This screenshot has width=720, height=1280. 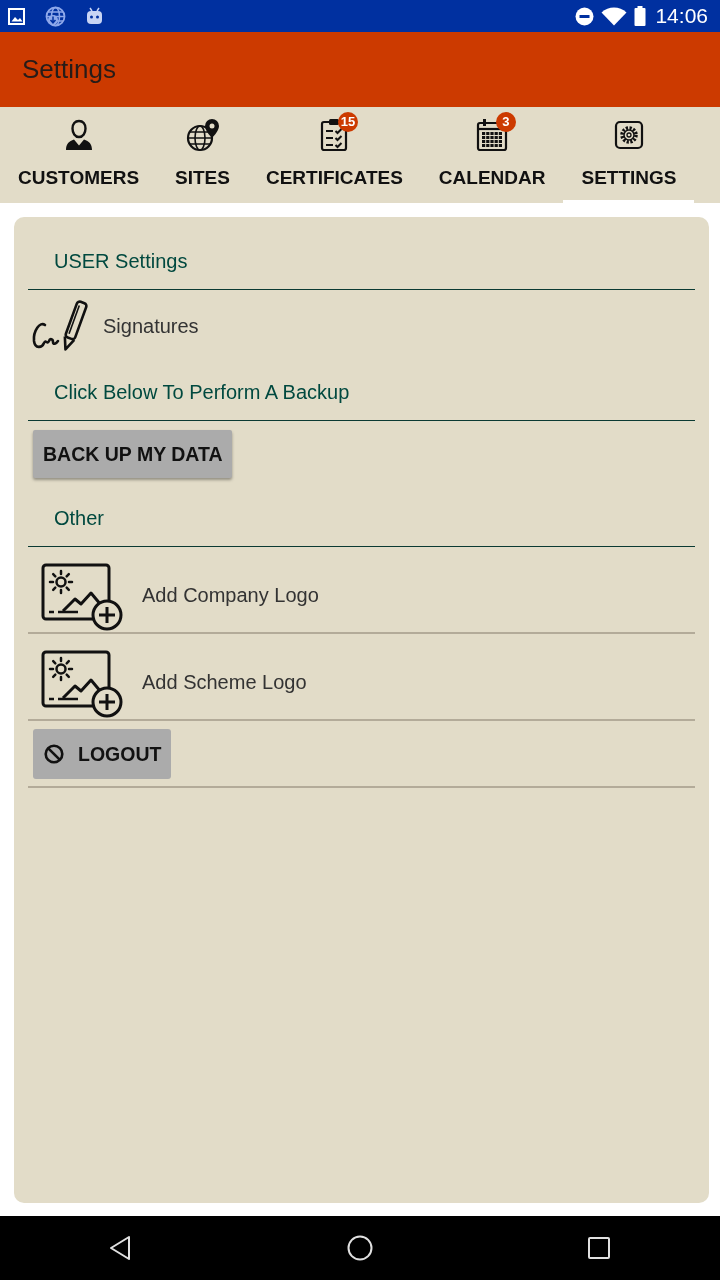 I want to click on do-not-disturb-icon, so click(x=585, y=16).